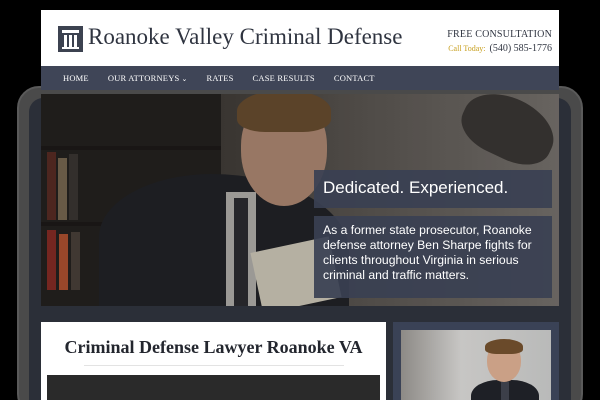 The image size is (600, 400). What do you see at coordinates (220, 78) in the screenshot?
I see `nav-rates: RATES` at bounding box center [220, 78].